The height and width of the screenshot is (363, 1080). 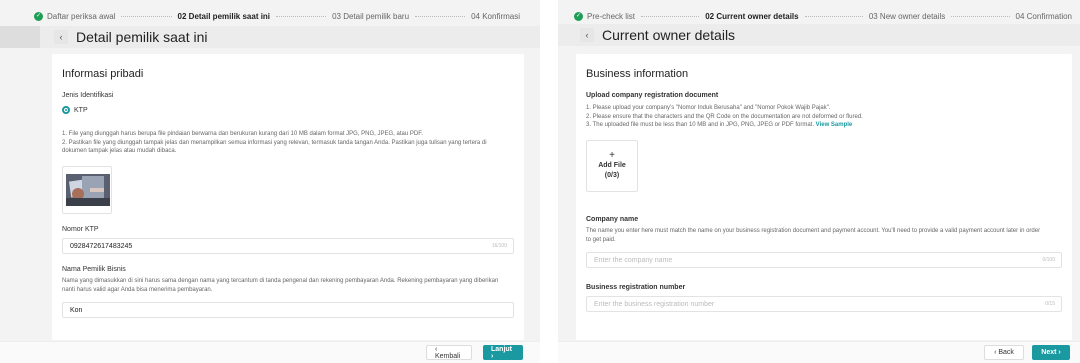 I want to click on page-title: Detail pemilik saat ini, so click(x=142, y=37).